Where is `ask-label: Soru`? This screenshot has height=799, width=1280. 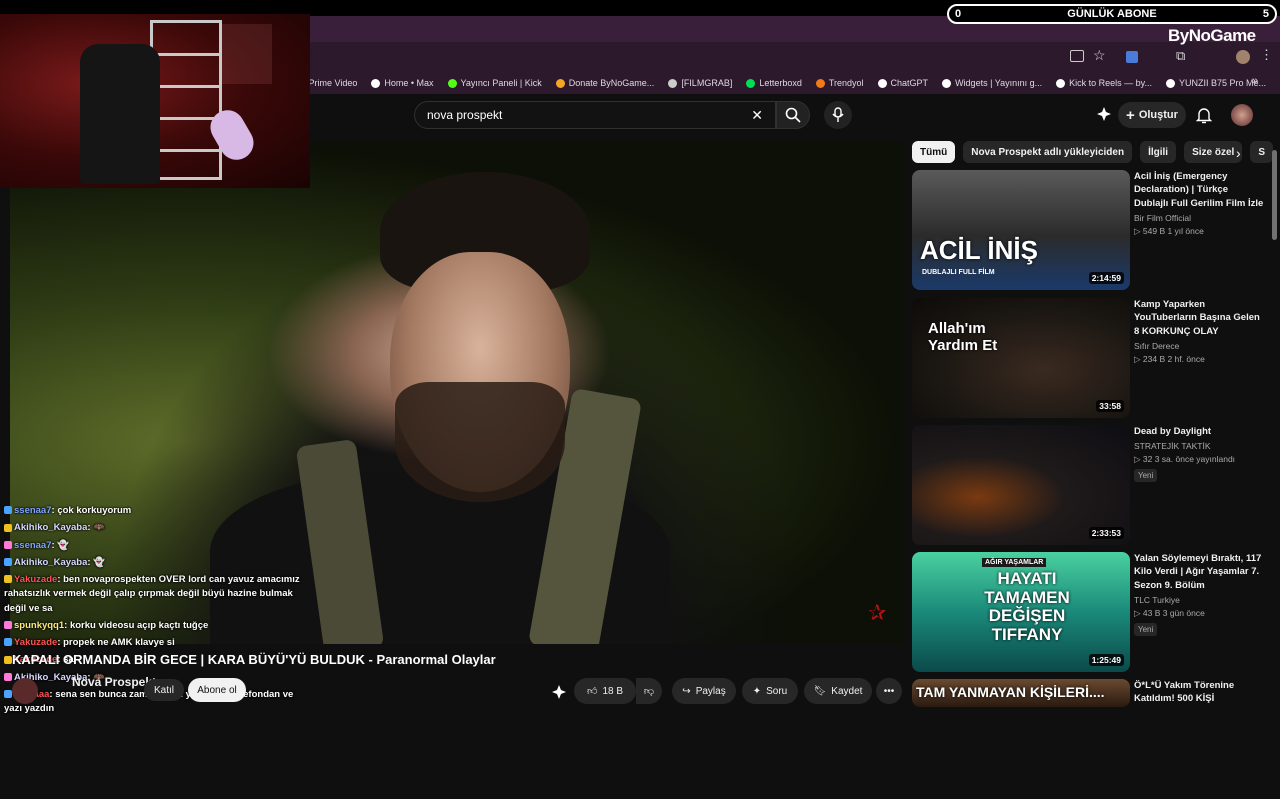 ask-label: Soru is located at coordinates (777, 691).